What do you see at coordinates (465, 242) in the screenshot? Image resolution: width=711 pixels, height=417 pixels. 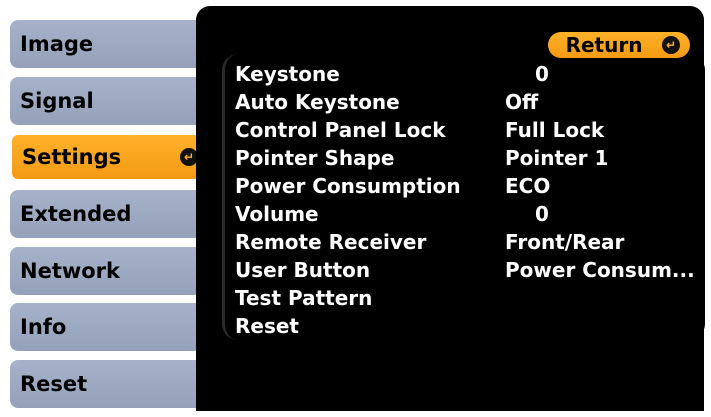 I see `menu-item-remote-receiver: Remote Receiver Front/Rear` at bounding box center [465, 242].